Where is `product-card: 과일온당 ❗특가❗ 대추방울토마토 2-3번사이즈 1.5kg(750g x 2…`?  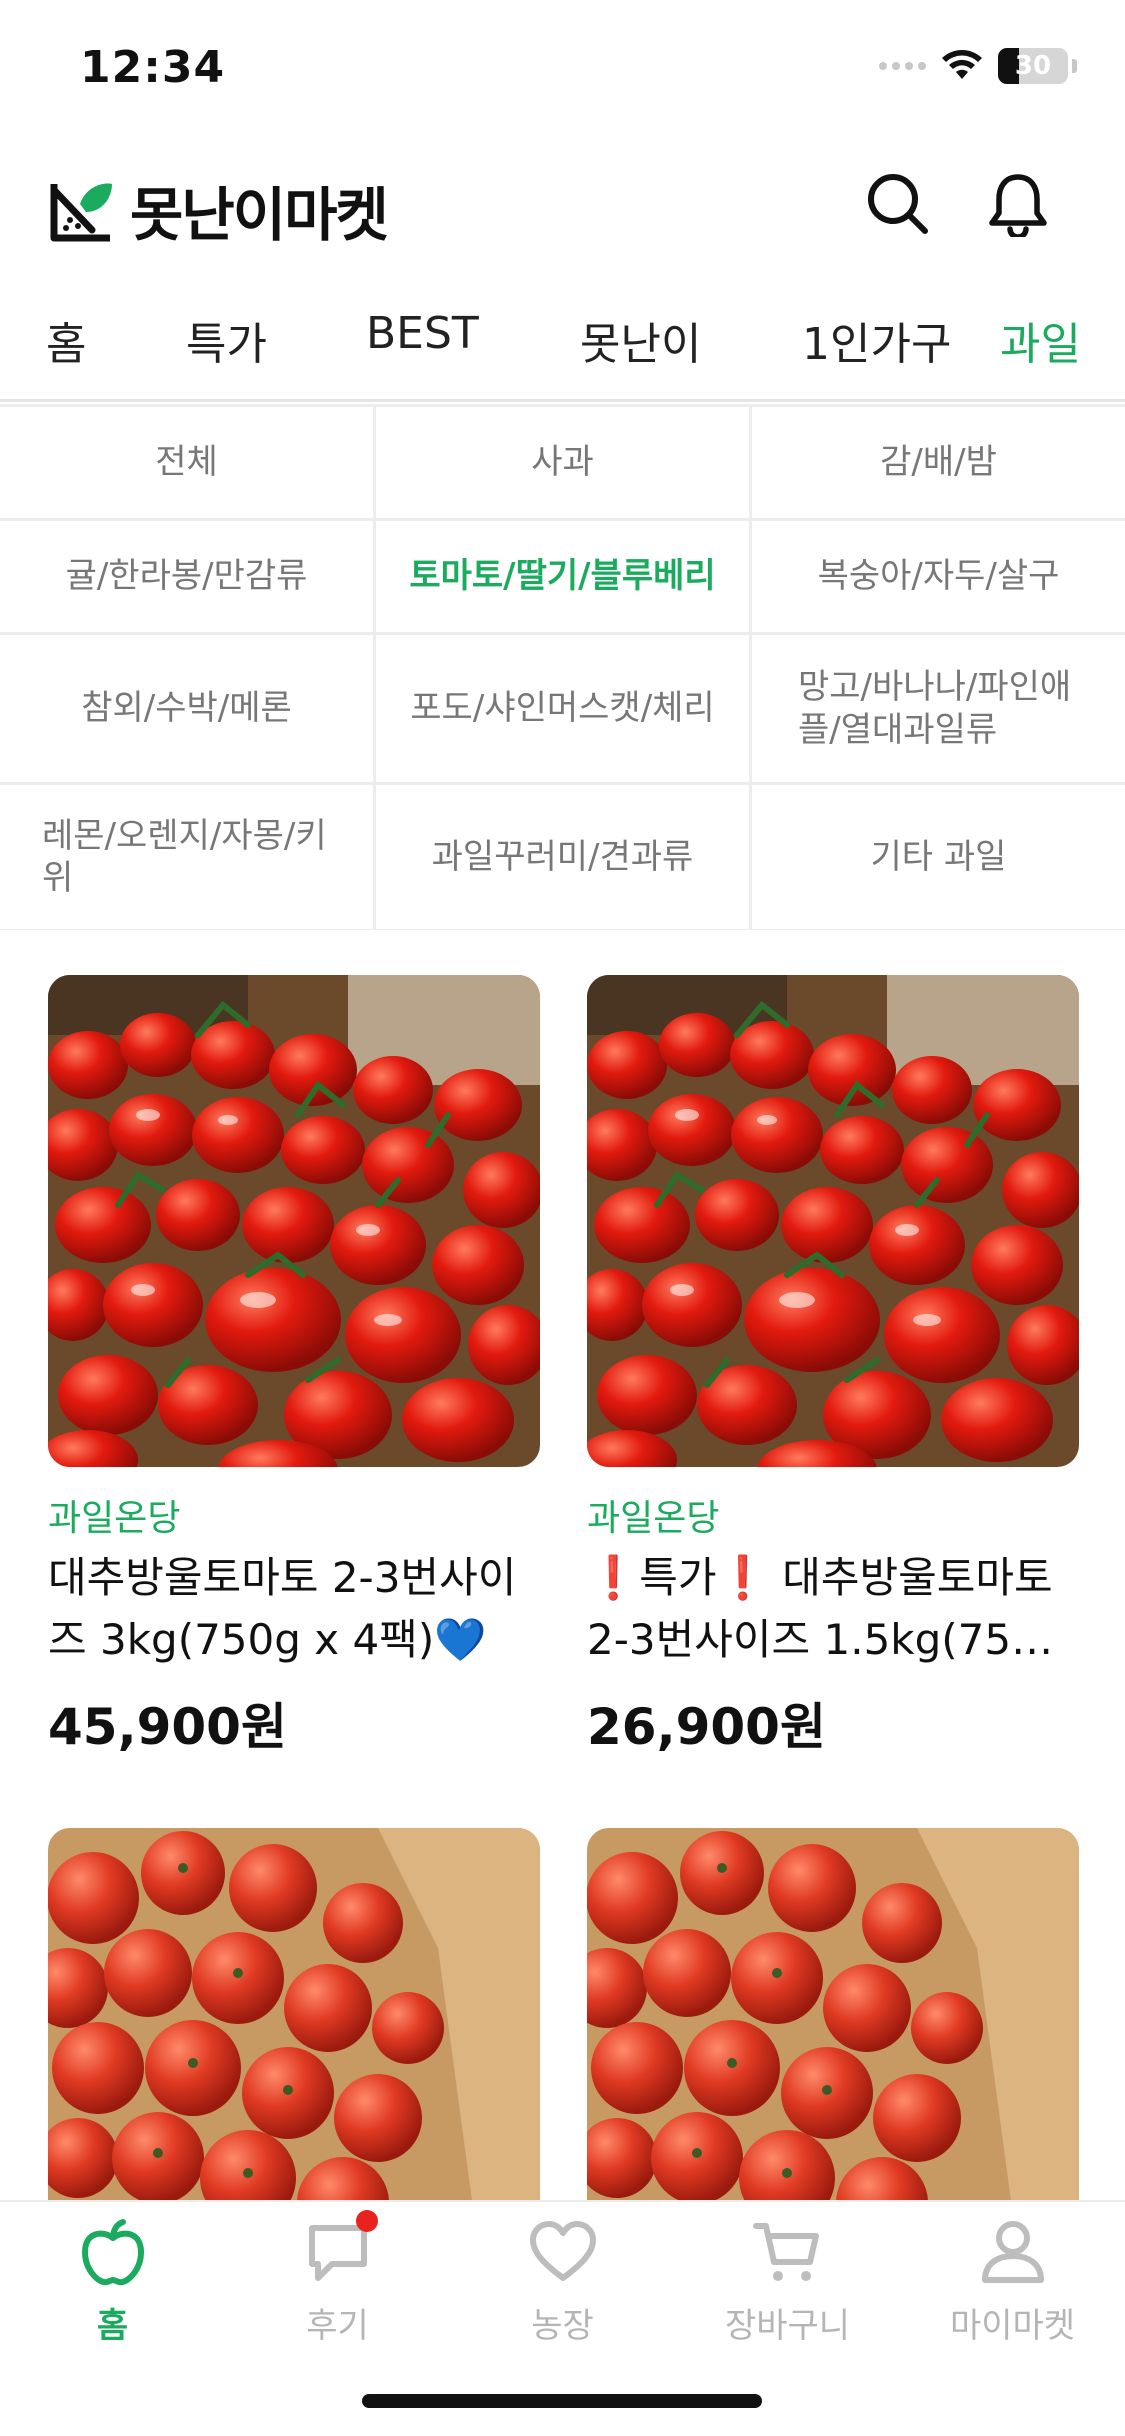 product-card: 과일온당 ❗특가❗ 대추방울토마토 2-3번사이즈 1.5kg(750g x 2… is located at coordinates (833, 1367).